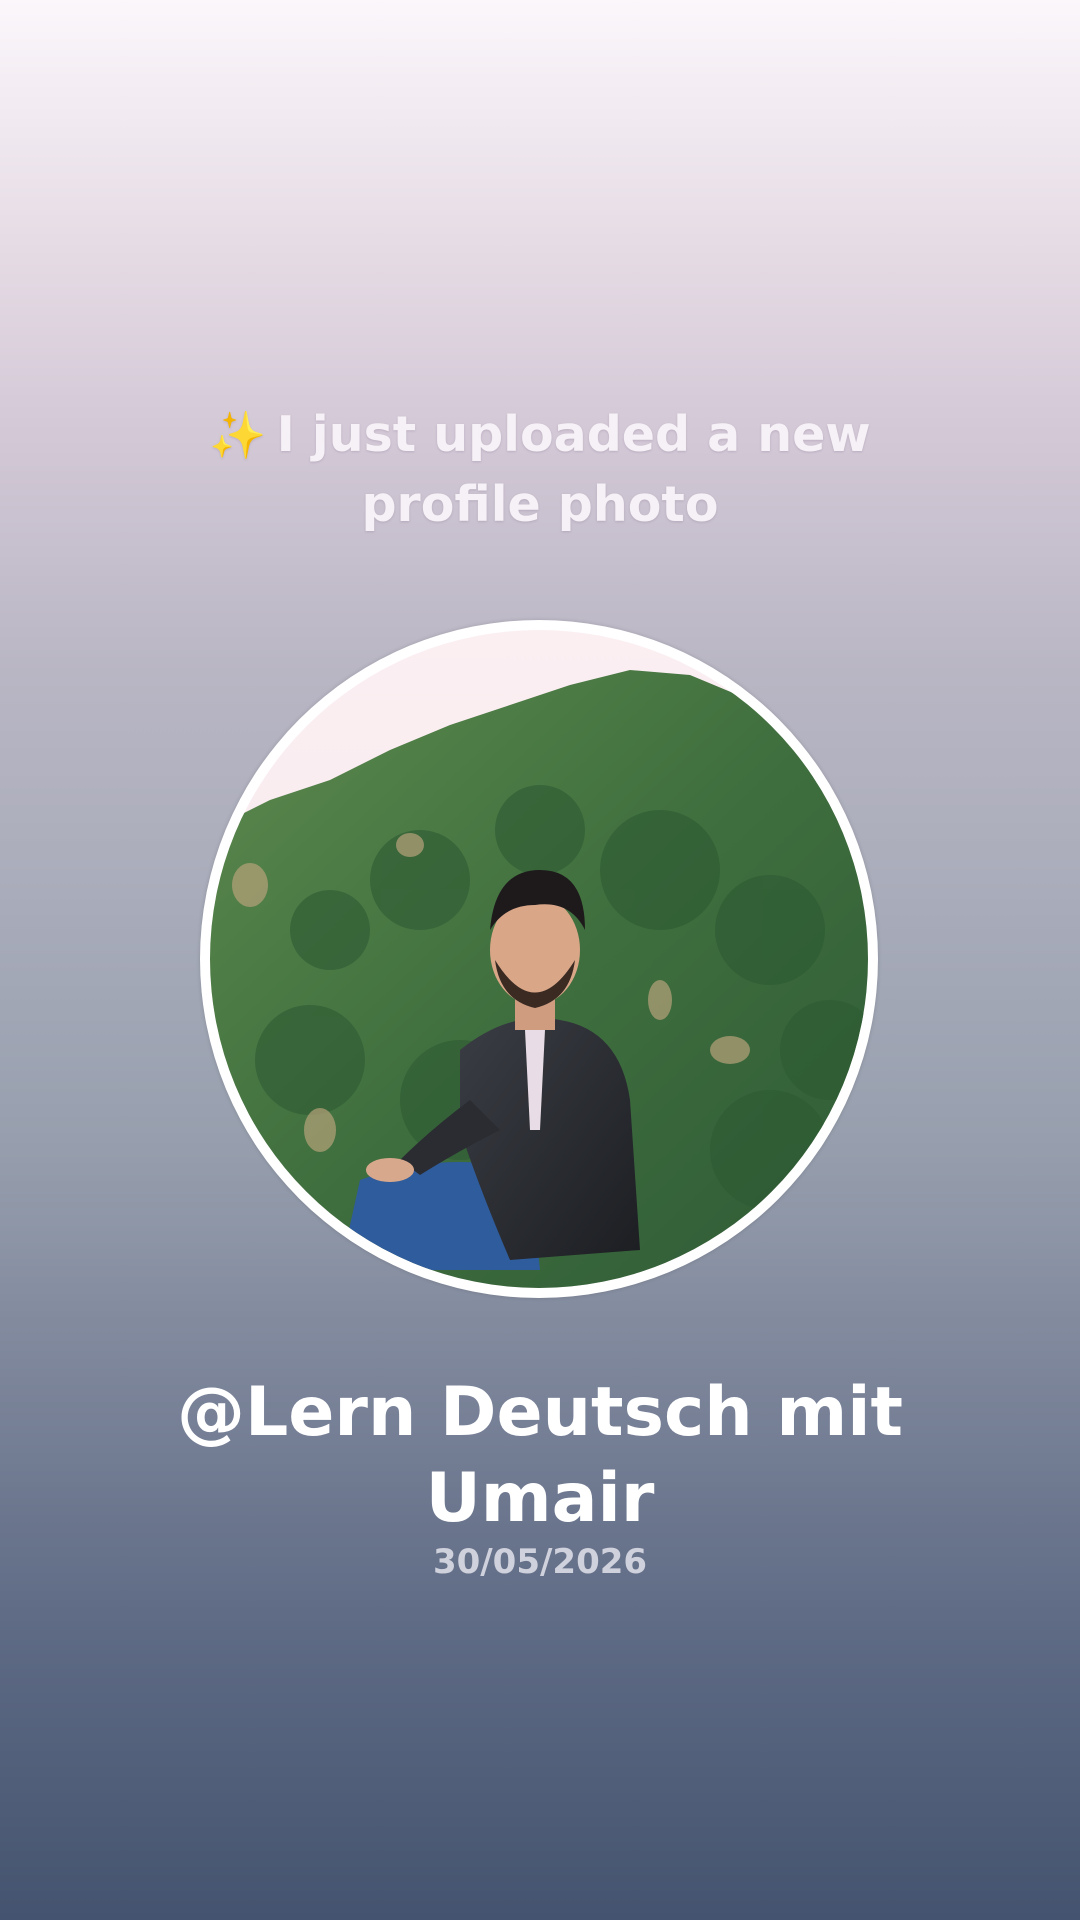 The width and height of the screenshot is (1080, 1920). Describe the element at coordinates (540, 1456) in the screenshot. I see `profile-username: @Lern Deutsch mit Umair` at that location.